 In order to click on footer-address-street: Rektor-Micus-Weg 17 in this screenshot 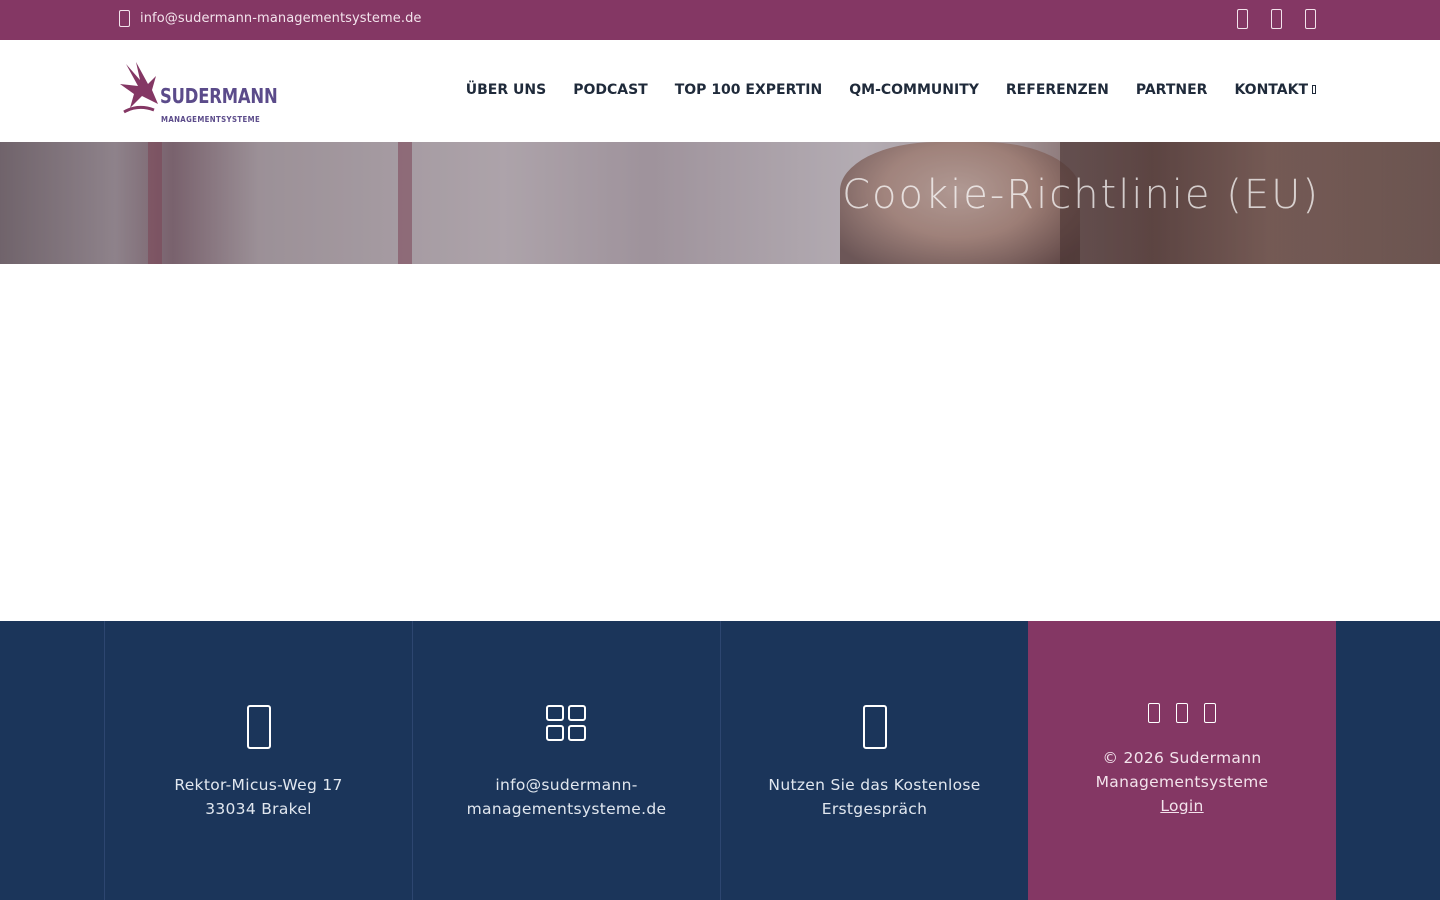, I will do `click(258, 785)`.